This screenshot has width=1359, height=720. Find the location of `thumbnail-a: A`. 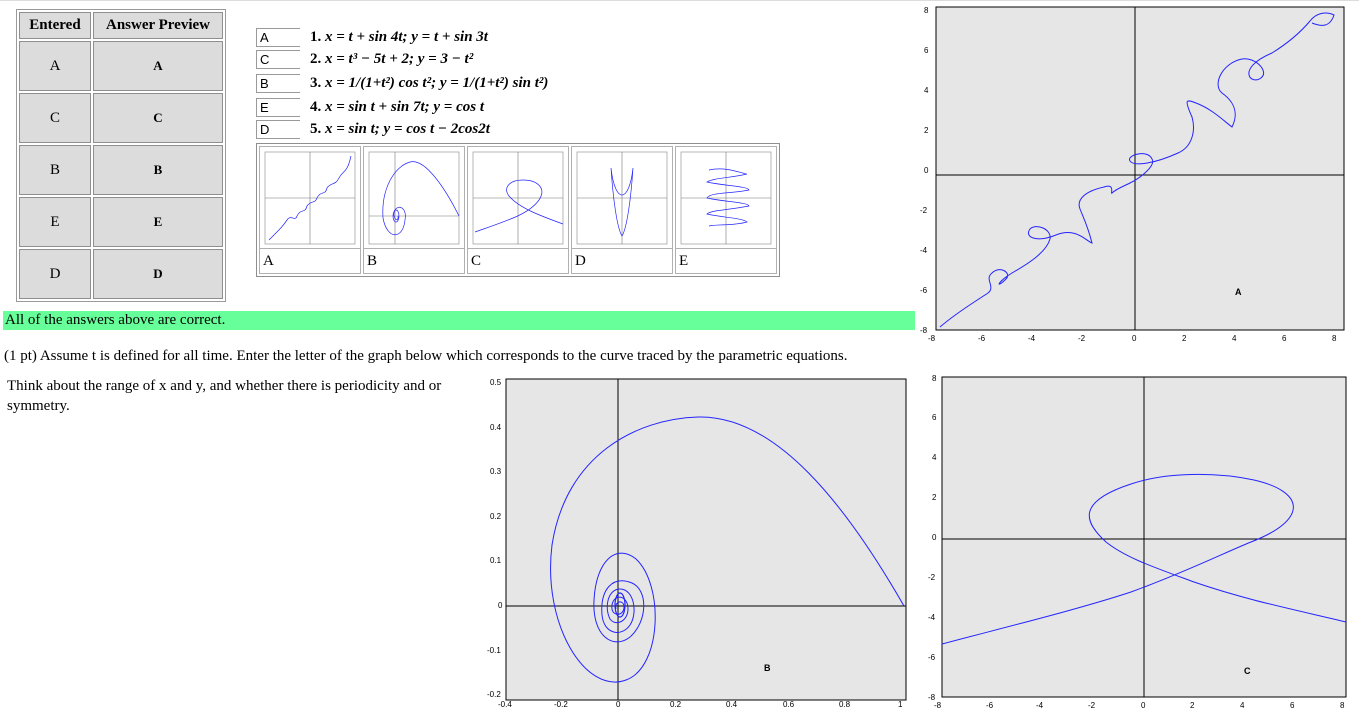

thumbnail-a: A is located at coordinates (310, 210).